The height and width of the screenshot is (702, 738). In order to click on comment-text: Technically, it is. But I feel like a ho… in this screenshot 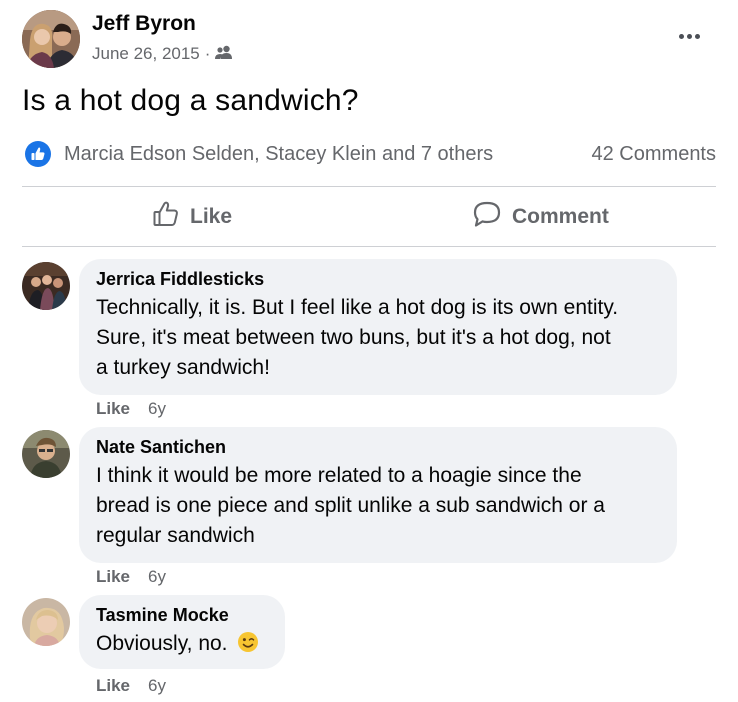, I will do `click(378, 338)`.